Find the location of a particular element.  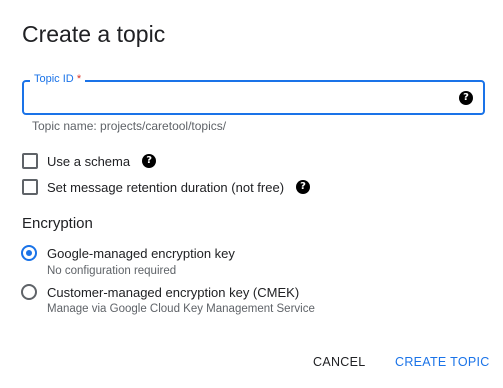

cancel-button: CANCEL is located at coordinates (339, 362).